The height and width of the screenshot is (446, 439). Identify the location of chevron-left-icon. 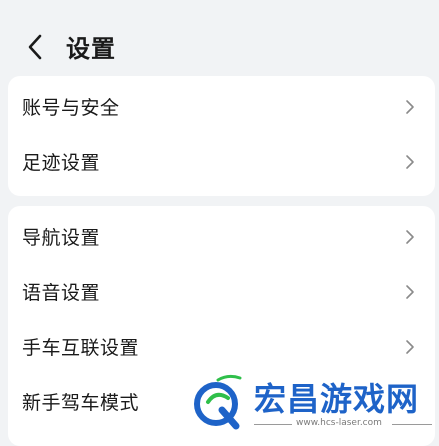
(35, 47).